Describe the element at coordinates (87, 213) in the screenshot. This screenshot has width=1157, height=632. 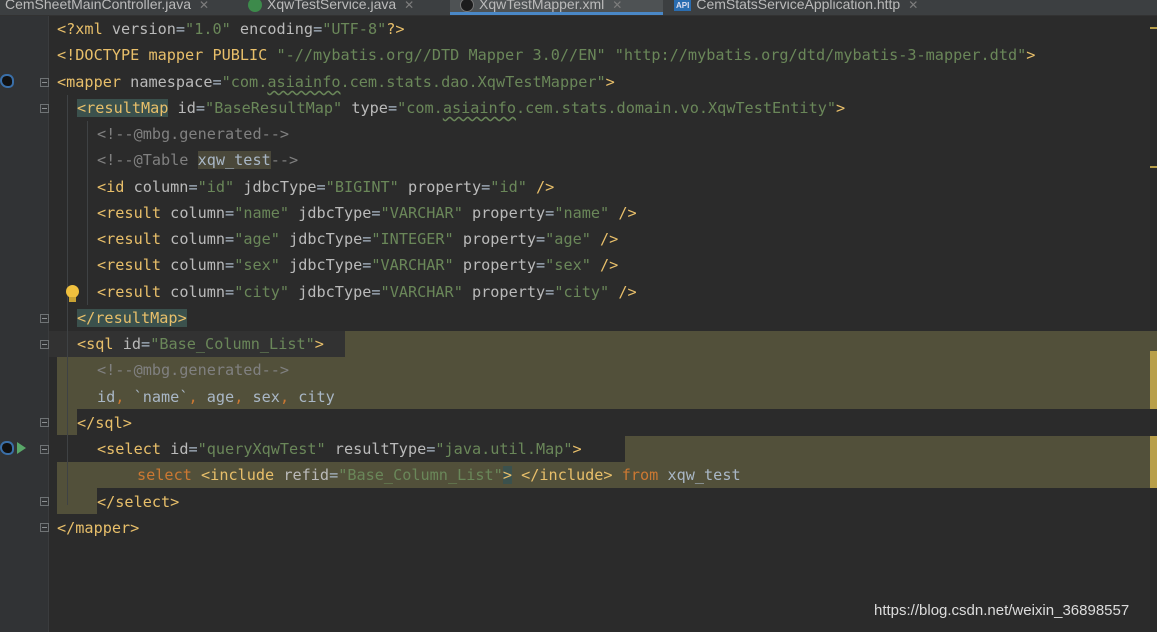
I see `indent-guide` at that location.